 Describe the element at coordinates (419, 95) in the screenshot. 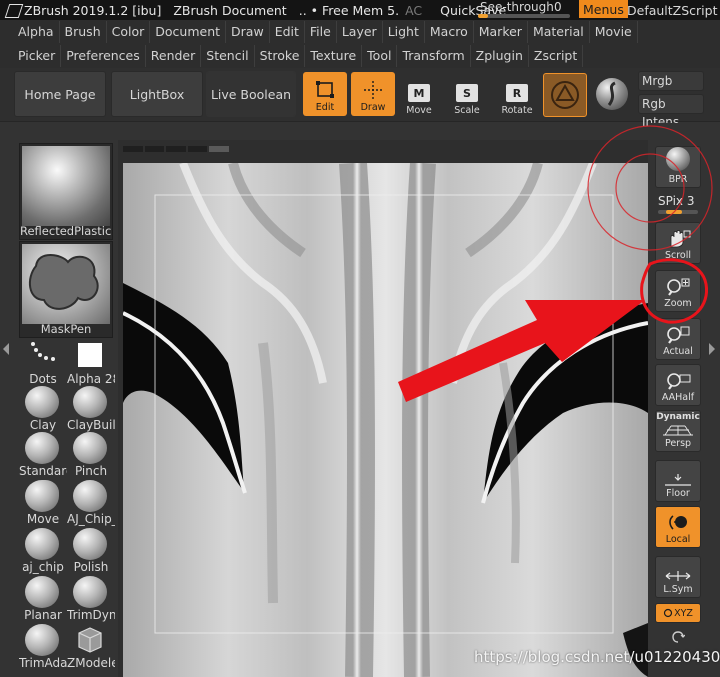

I see `move-button: M Move` at that location.